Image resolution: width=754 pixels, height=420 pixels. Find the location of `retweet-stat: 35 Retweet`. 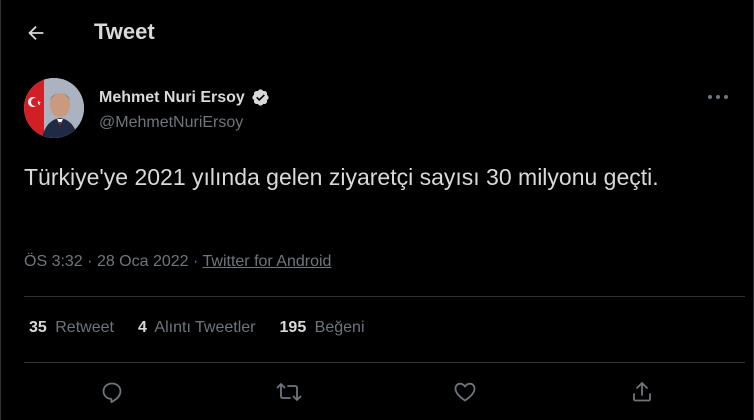

retweet-stat: 35 Retweet is located at coordinates (71, 328).